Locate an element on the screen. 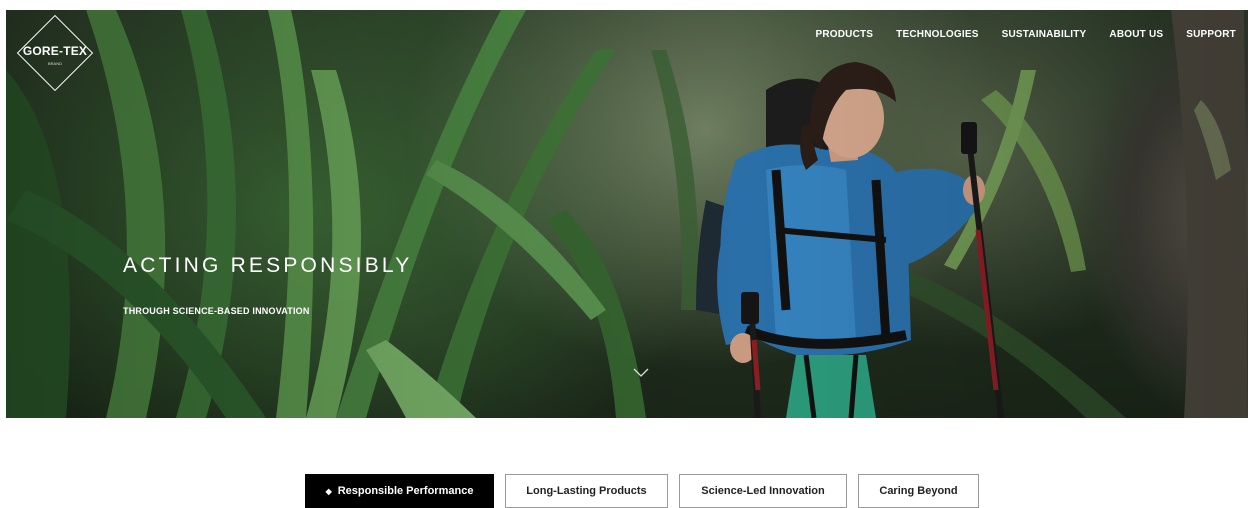  hero-subheadline: THROUGH SCIENCE-BASED INNOVATION is located at coordinates (216, 311).